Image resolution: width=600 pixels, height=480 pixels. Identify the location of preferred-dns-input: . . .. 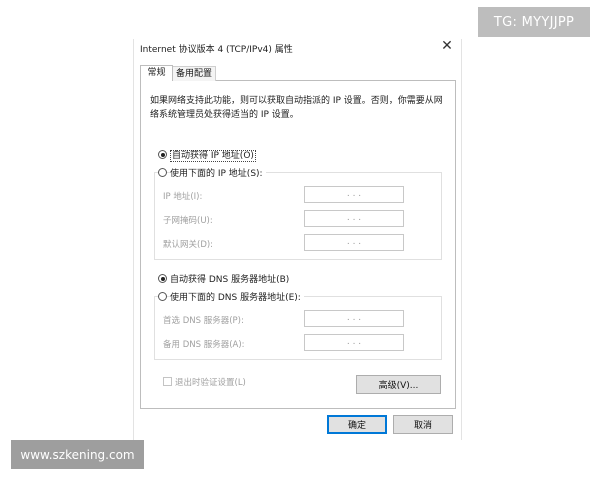
(354, 318).